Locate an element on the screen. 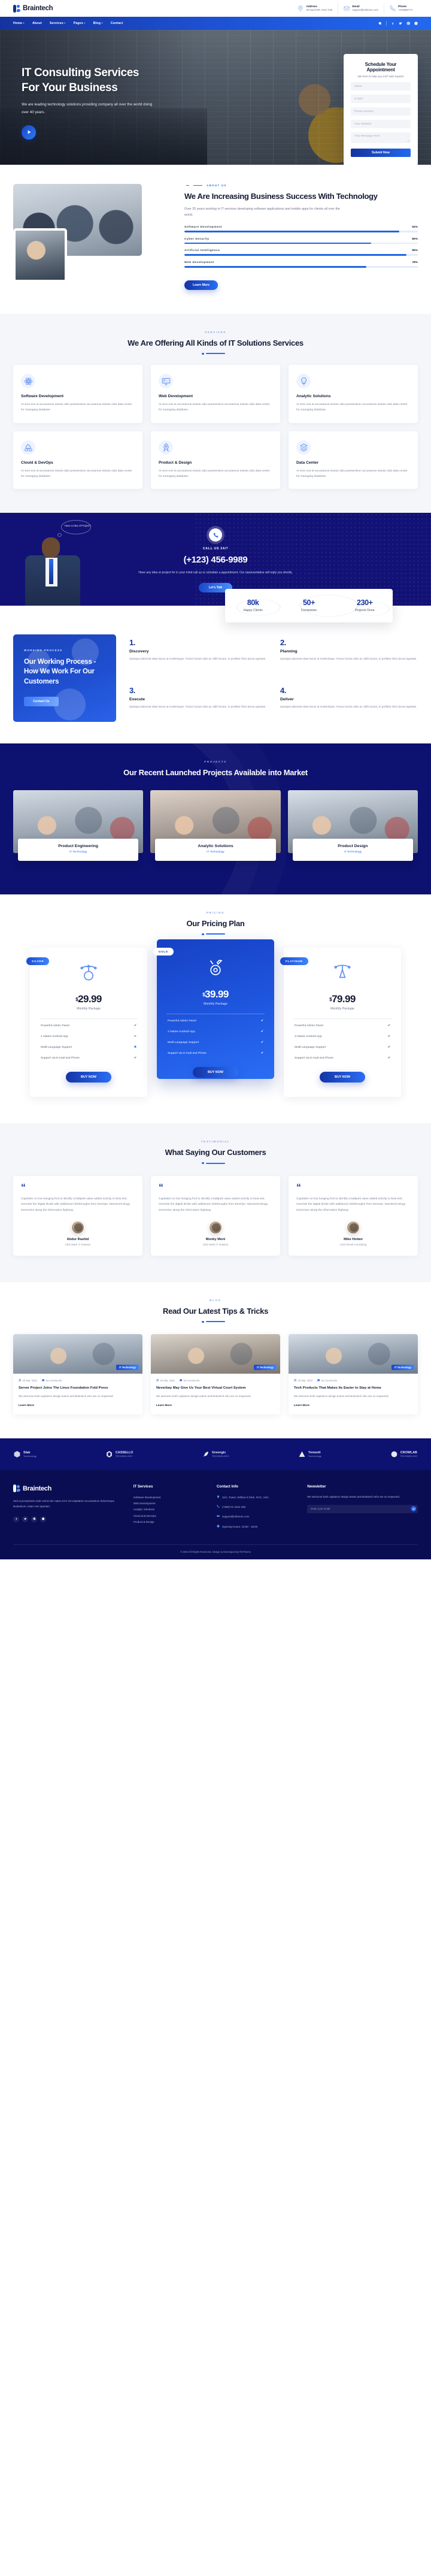 The height and width of the screenshot is (2576, 431). envelope-icon is located at coordinates (218, 1516).